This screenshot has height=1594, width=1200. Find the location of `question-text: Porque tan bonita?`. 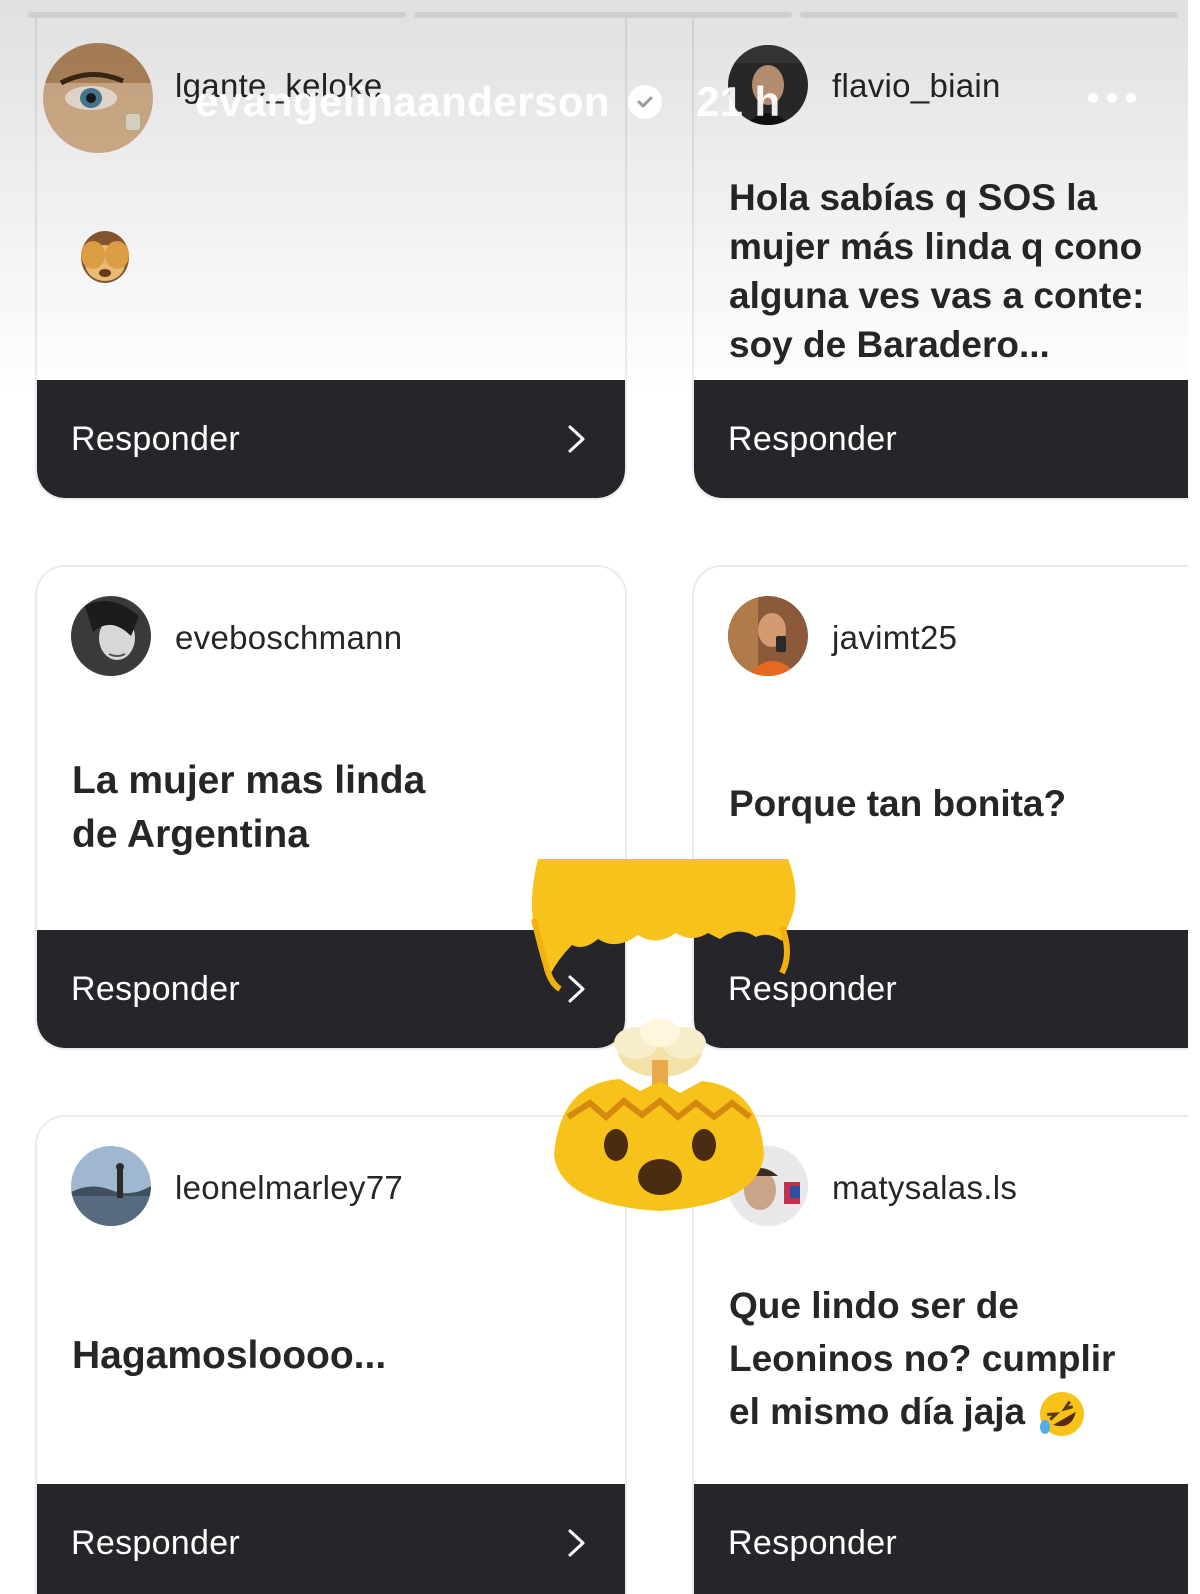

question-text: Porque tan bonita? is located at coordinates (964, 803).